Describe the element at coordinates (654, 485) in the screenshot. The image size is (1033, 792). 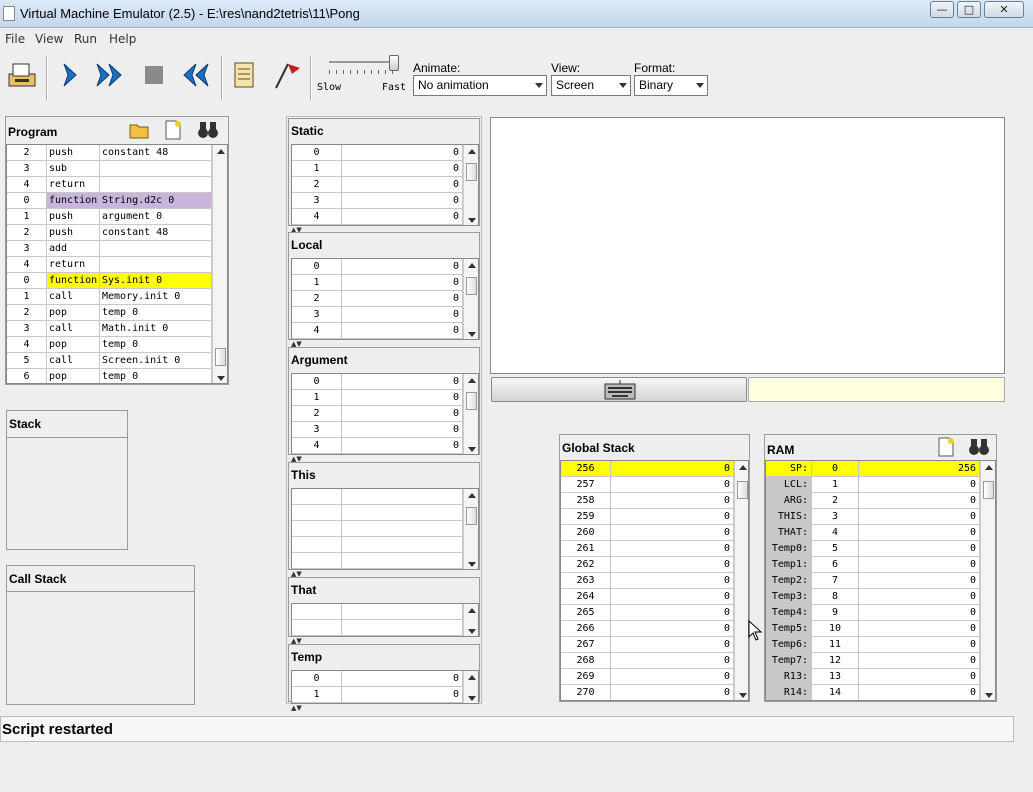
I see `global-stack-row: 257 0` at that location.